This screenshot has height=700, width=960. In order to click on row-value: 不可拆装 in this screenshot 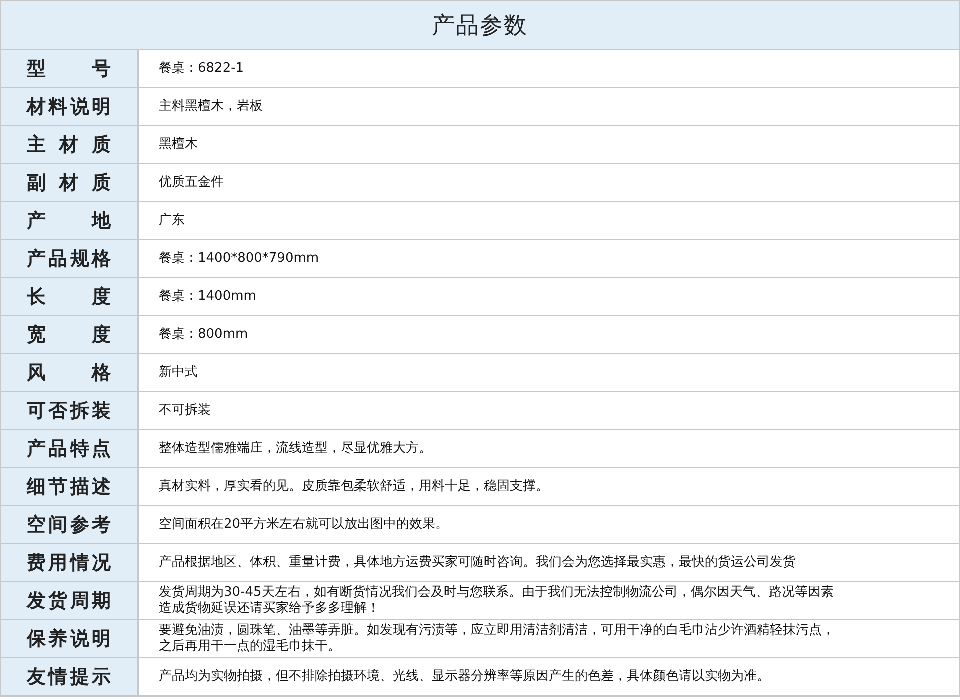, I will do `click(185, 410)`.